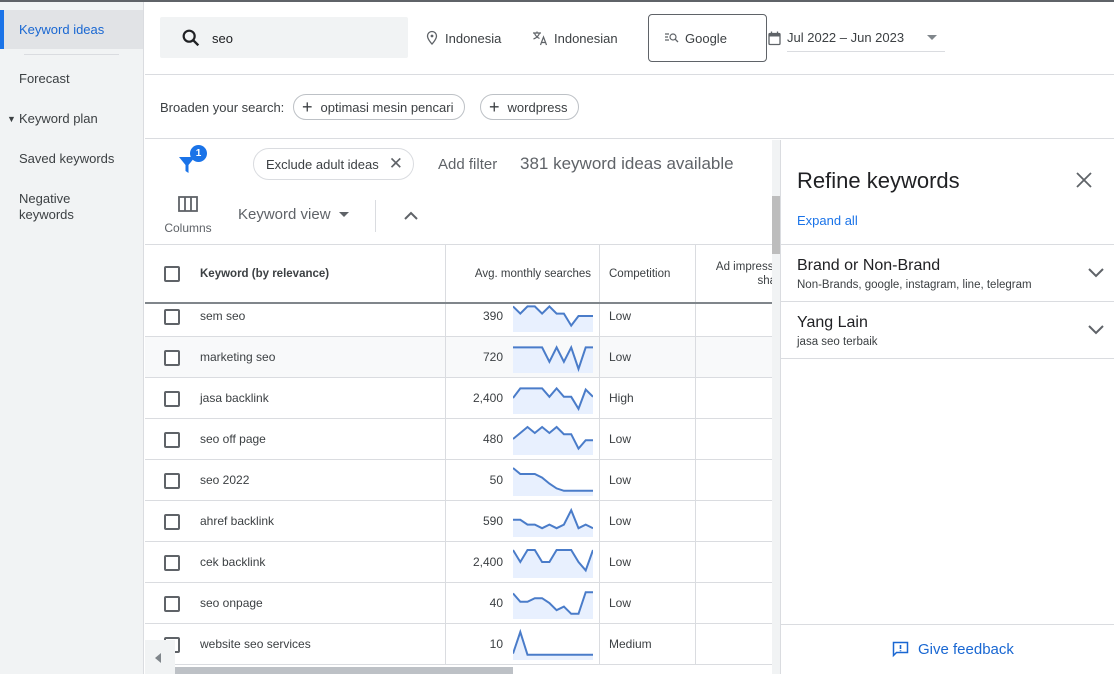 This screenshot has width=1114, height=674. Describe the element at coordinates (648, 273) in the screenshot. I see `column-header-competition: Competition` at that location.